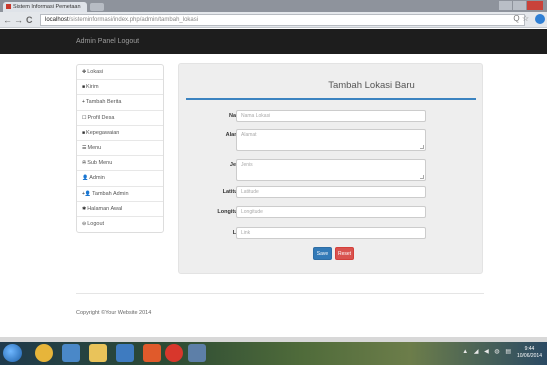 The height and width of the screenshot is (365, 547). Describe the element at coordinates (331, 140) in the screenshot. I see `alamat-textarea: Alamat` at that location.